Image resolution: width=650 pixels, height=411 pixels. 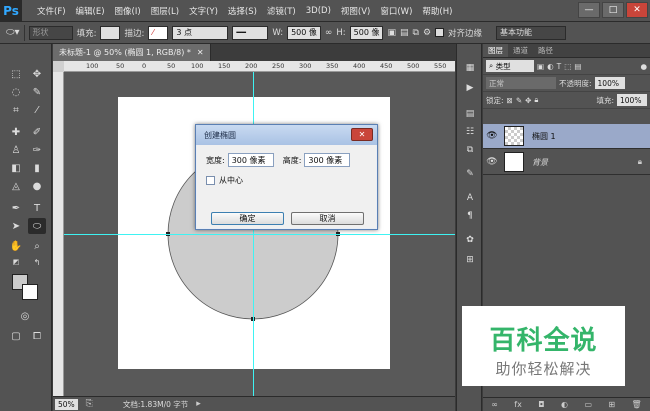 I want to click on status-menu-arrow-icon: ▸, so click(x=198, y=404).